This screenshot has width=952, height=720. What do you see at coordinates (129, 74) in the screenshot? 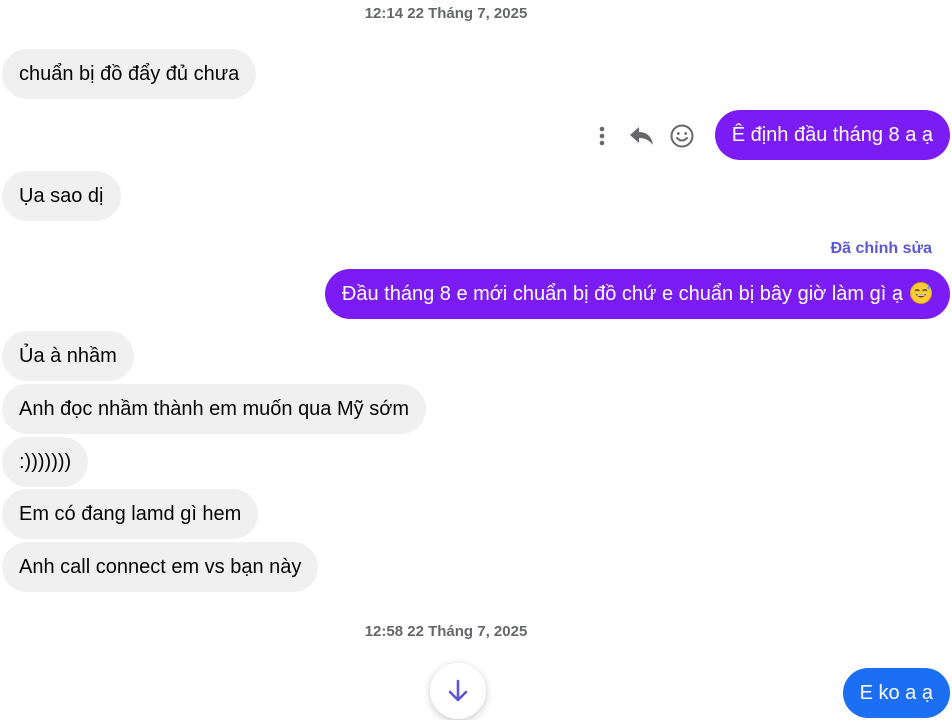
I see `message-incoming: chuẩn bị đồ đẩy đủ chưa` at bounding box center [129, 74].